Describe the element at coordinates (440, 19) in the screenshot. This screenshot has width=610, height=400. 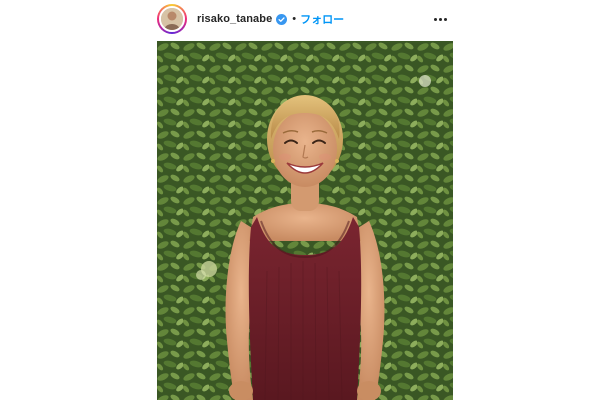
I see `more-options-icon` at that location.